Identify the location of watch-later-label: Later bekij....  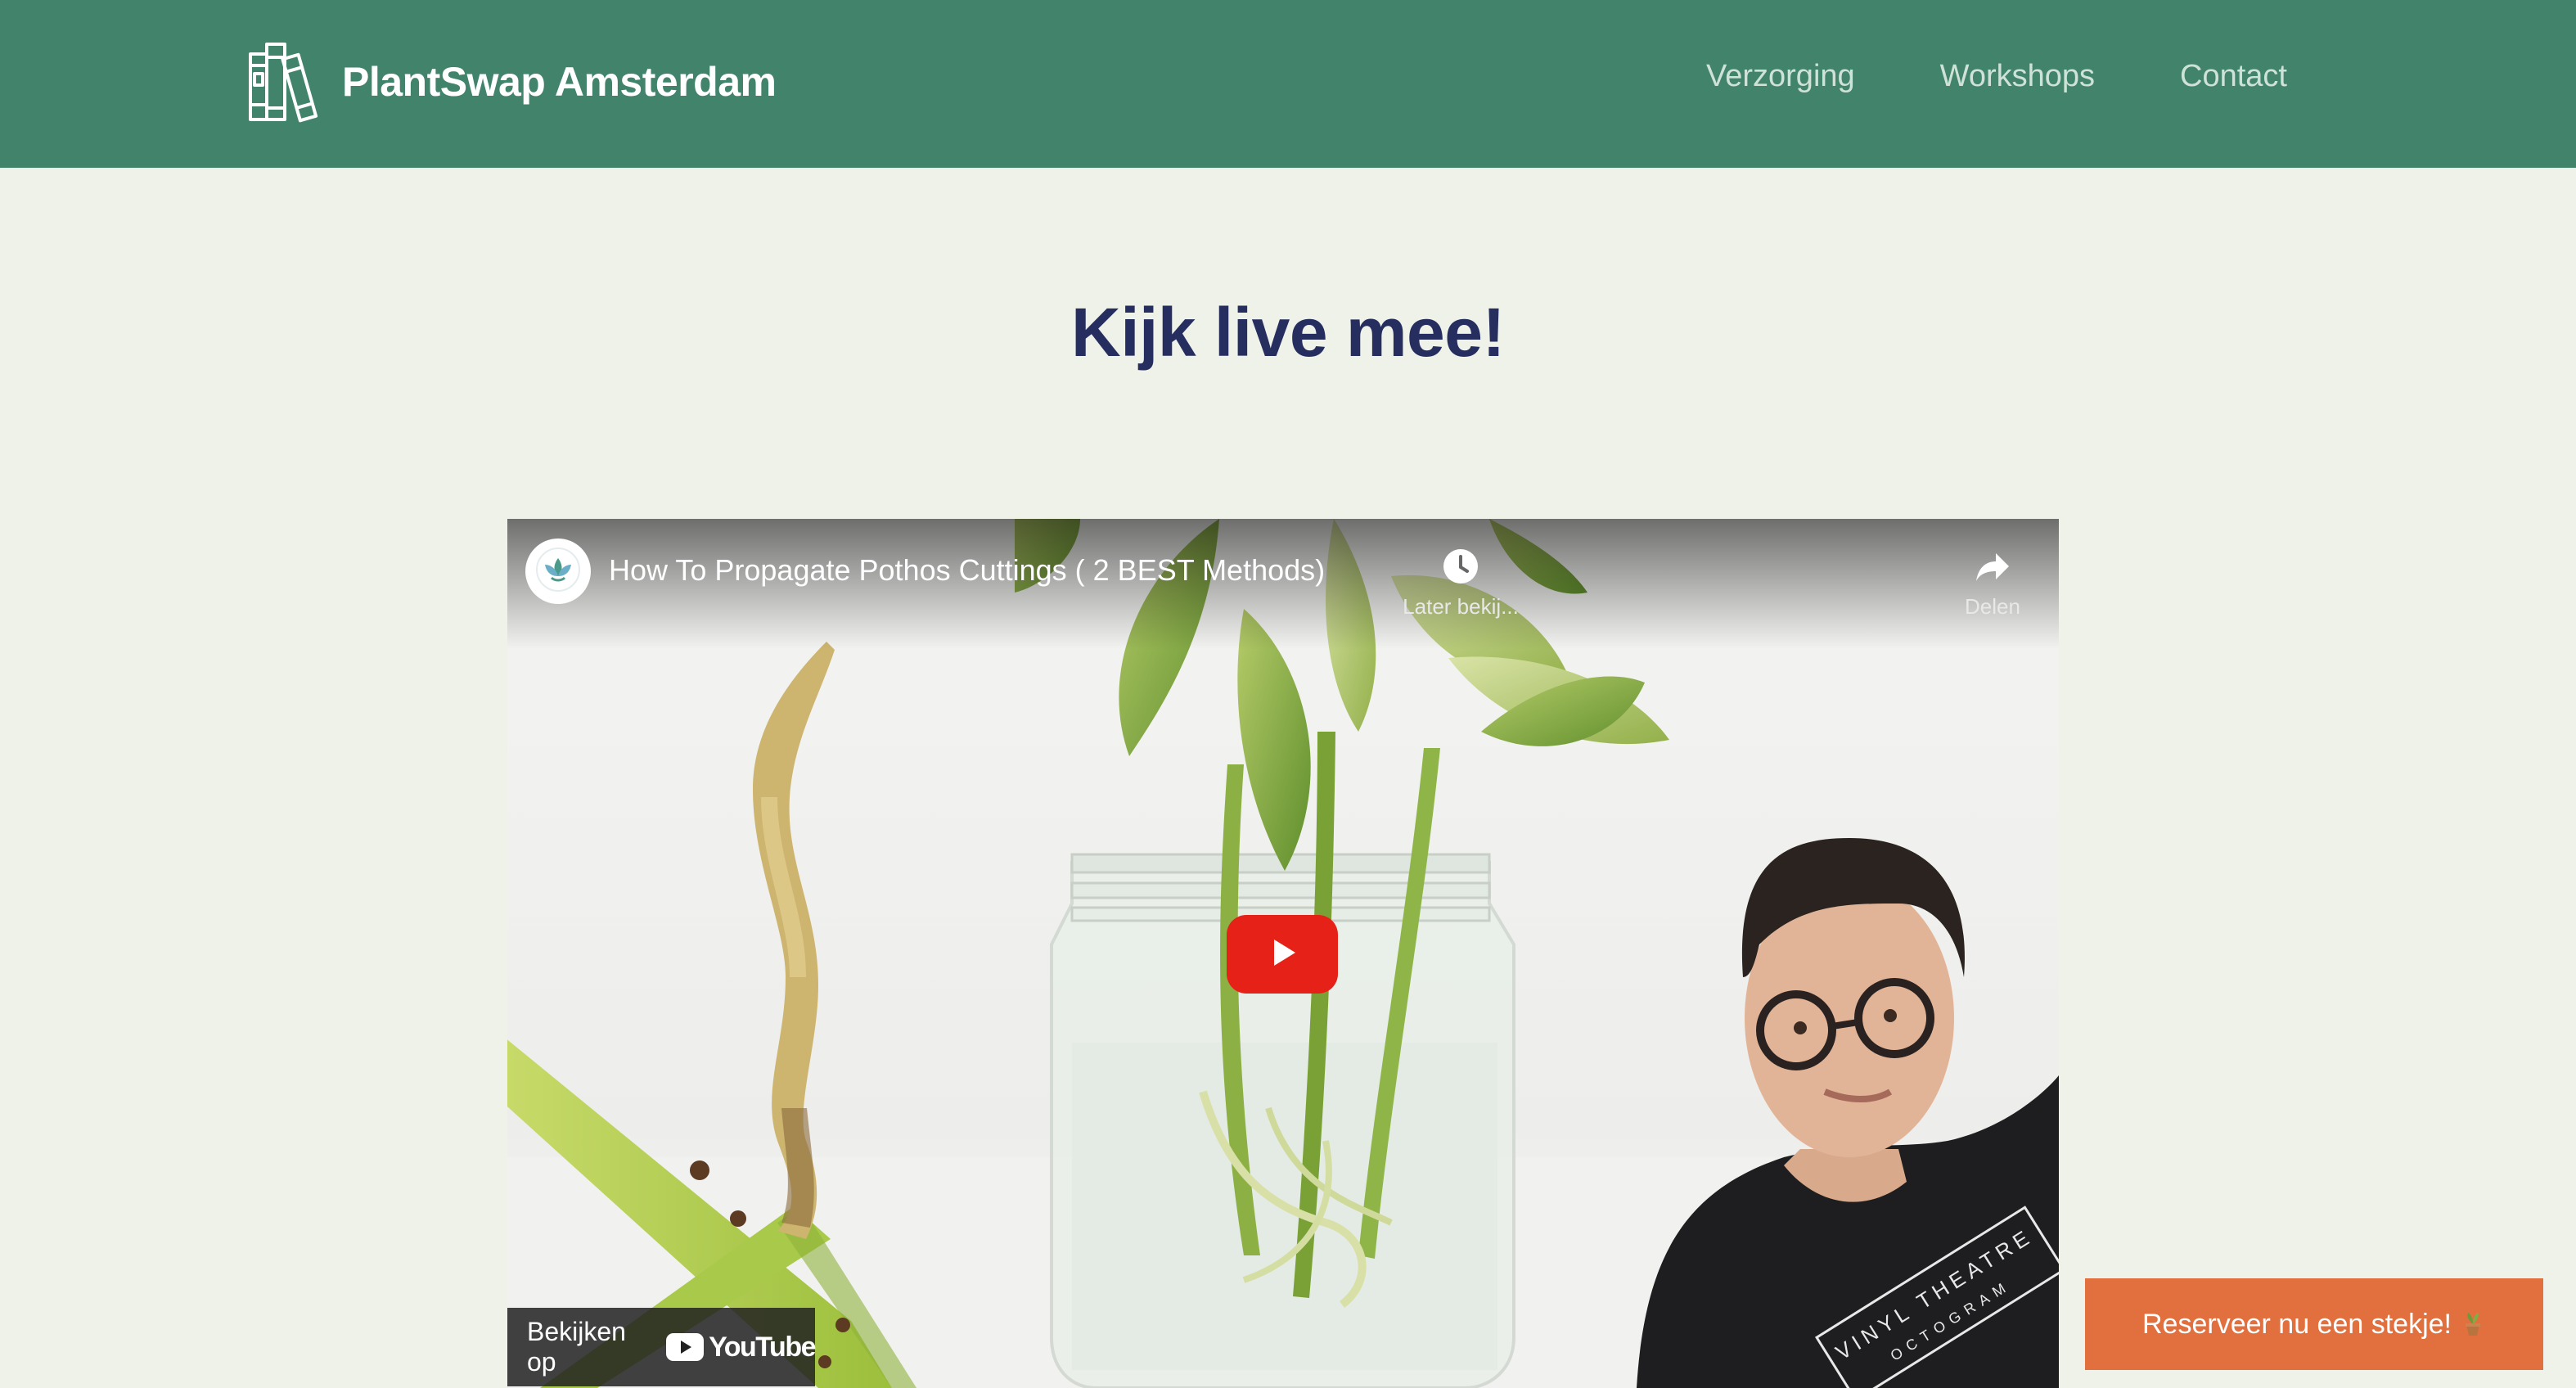
(1461, 606).